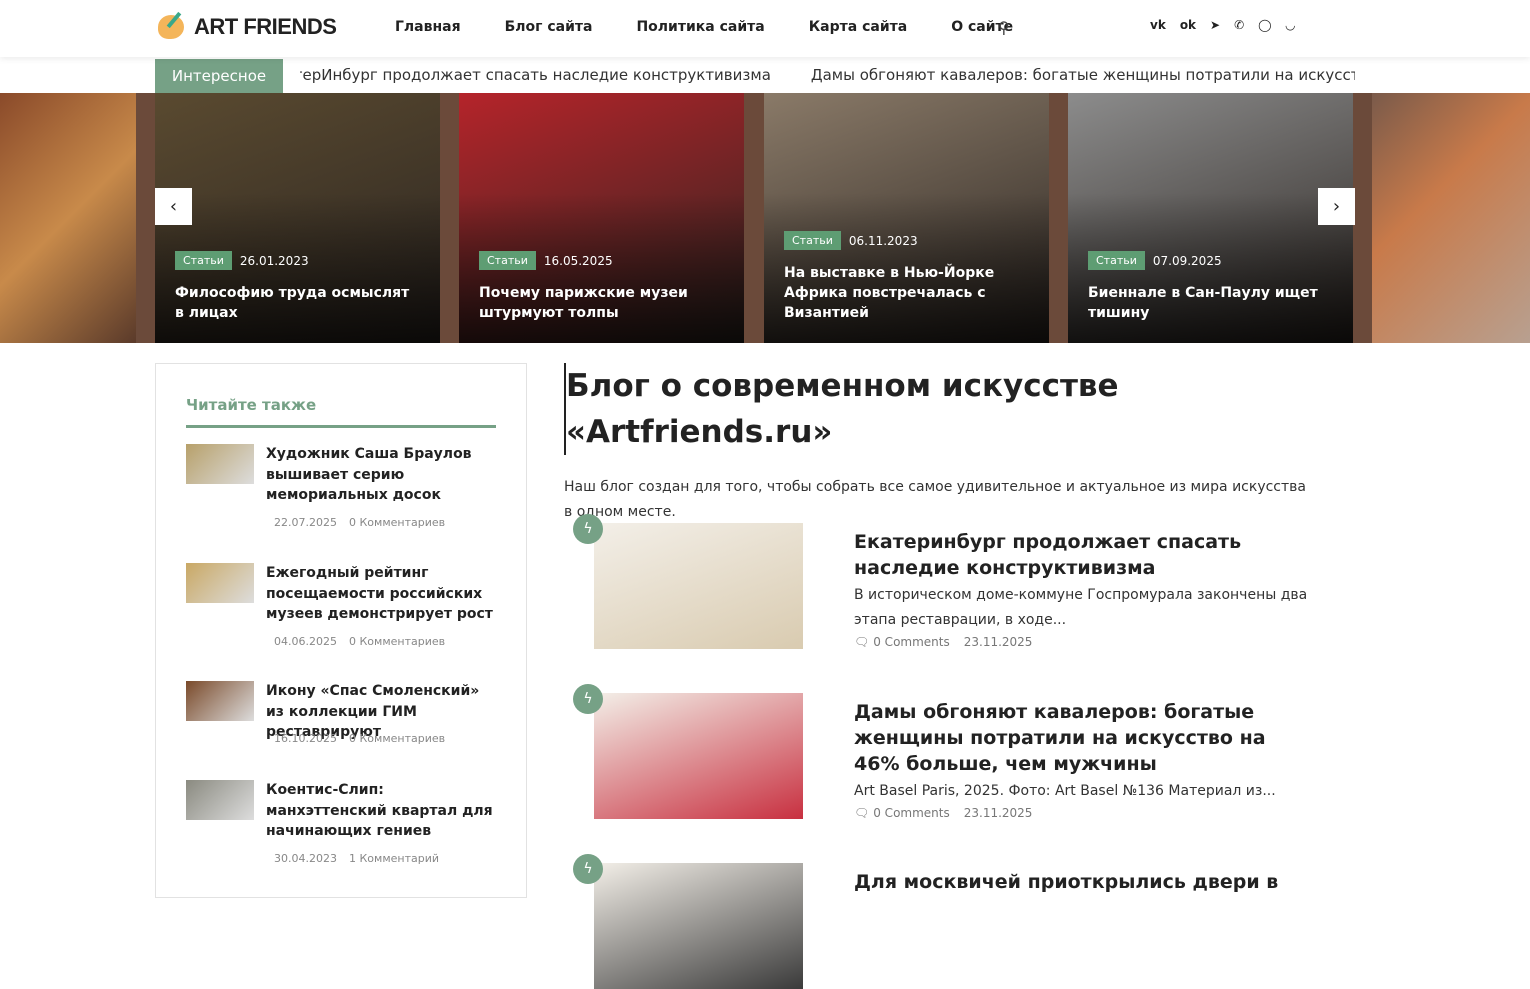  I want to click on post-body: Для москвичей приоткрылись двери в, so click(1084, 882).